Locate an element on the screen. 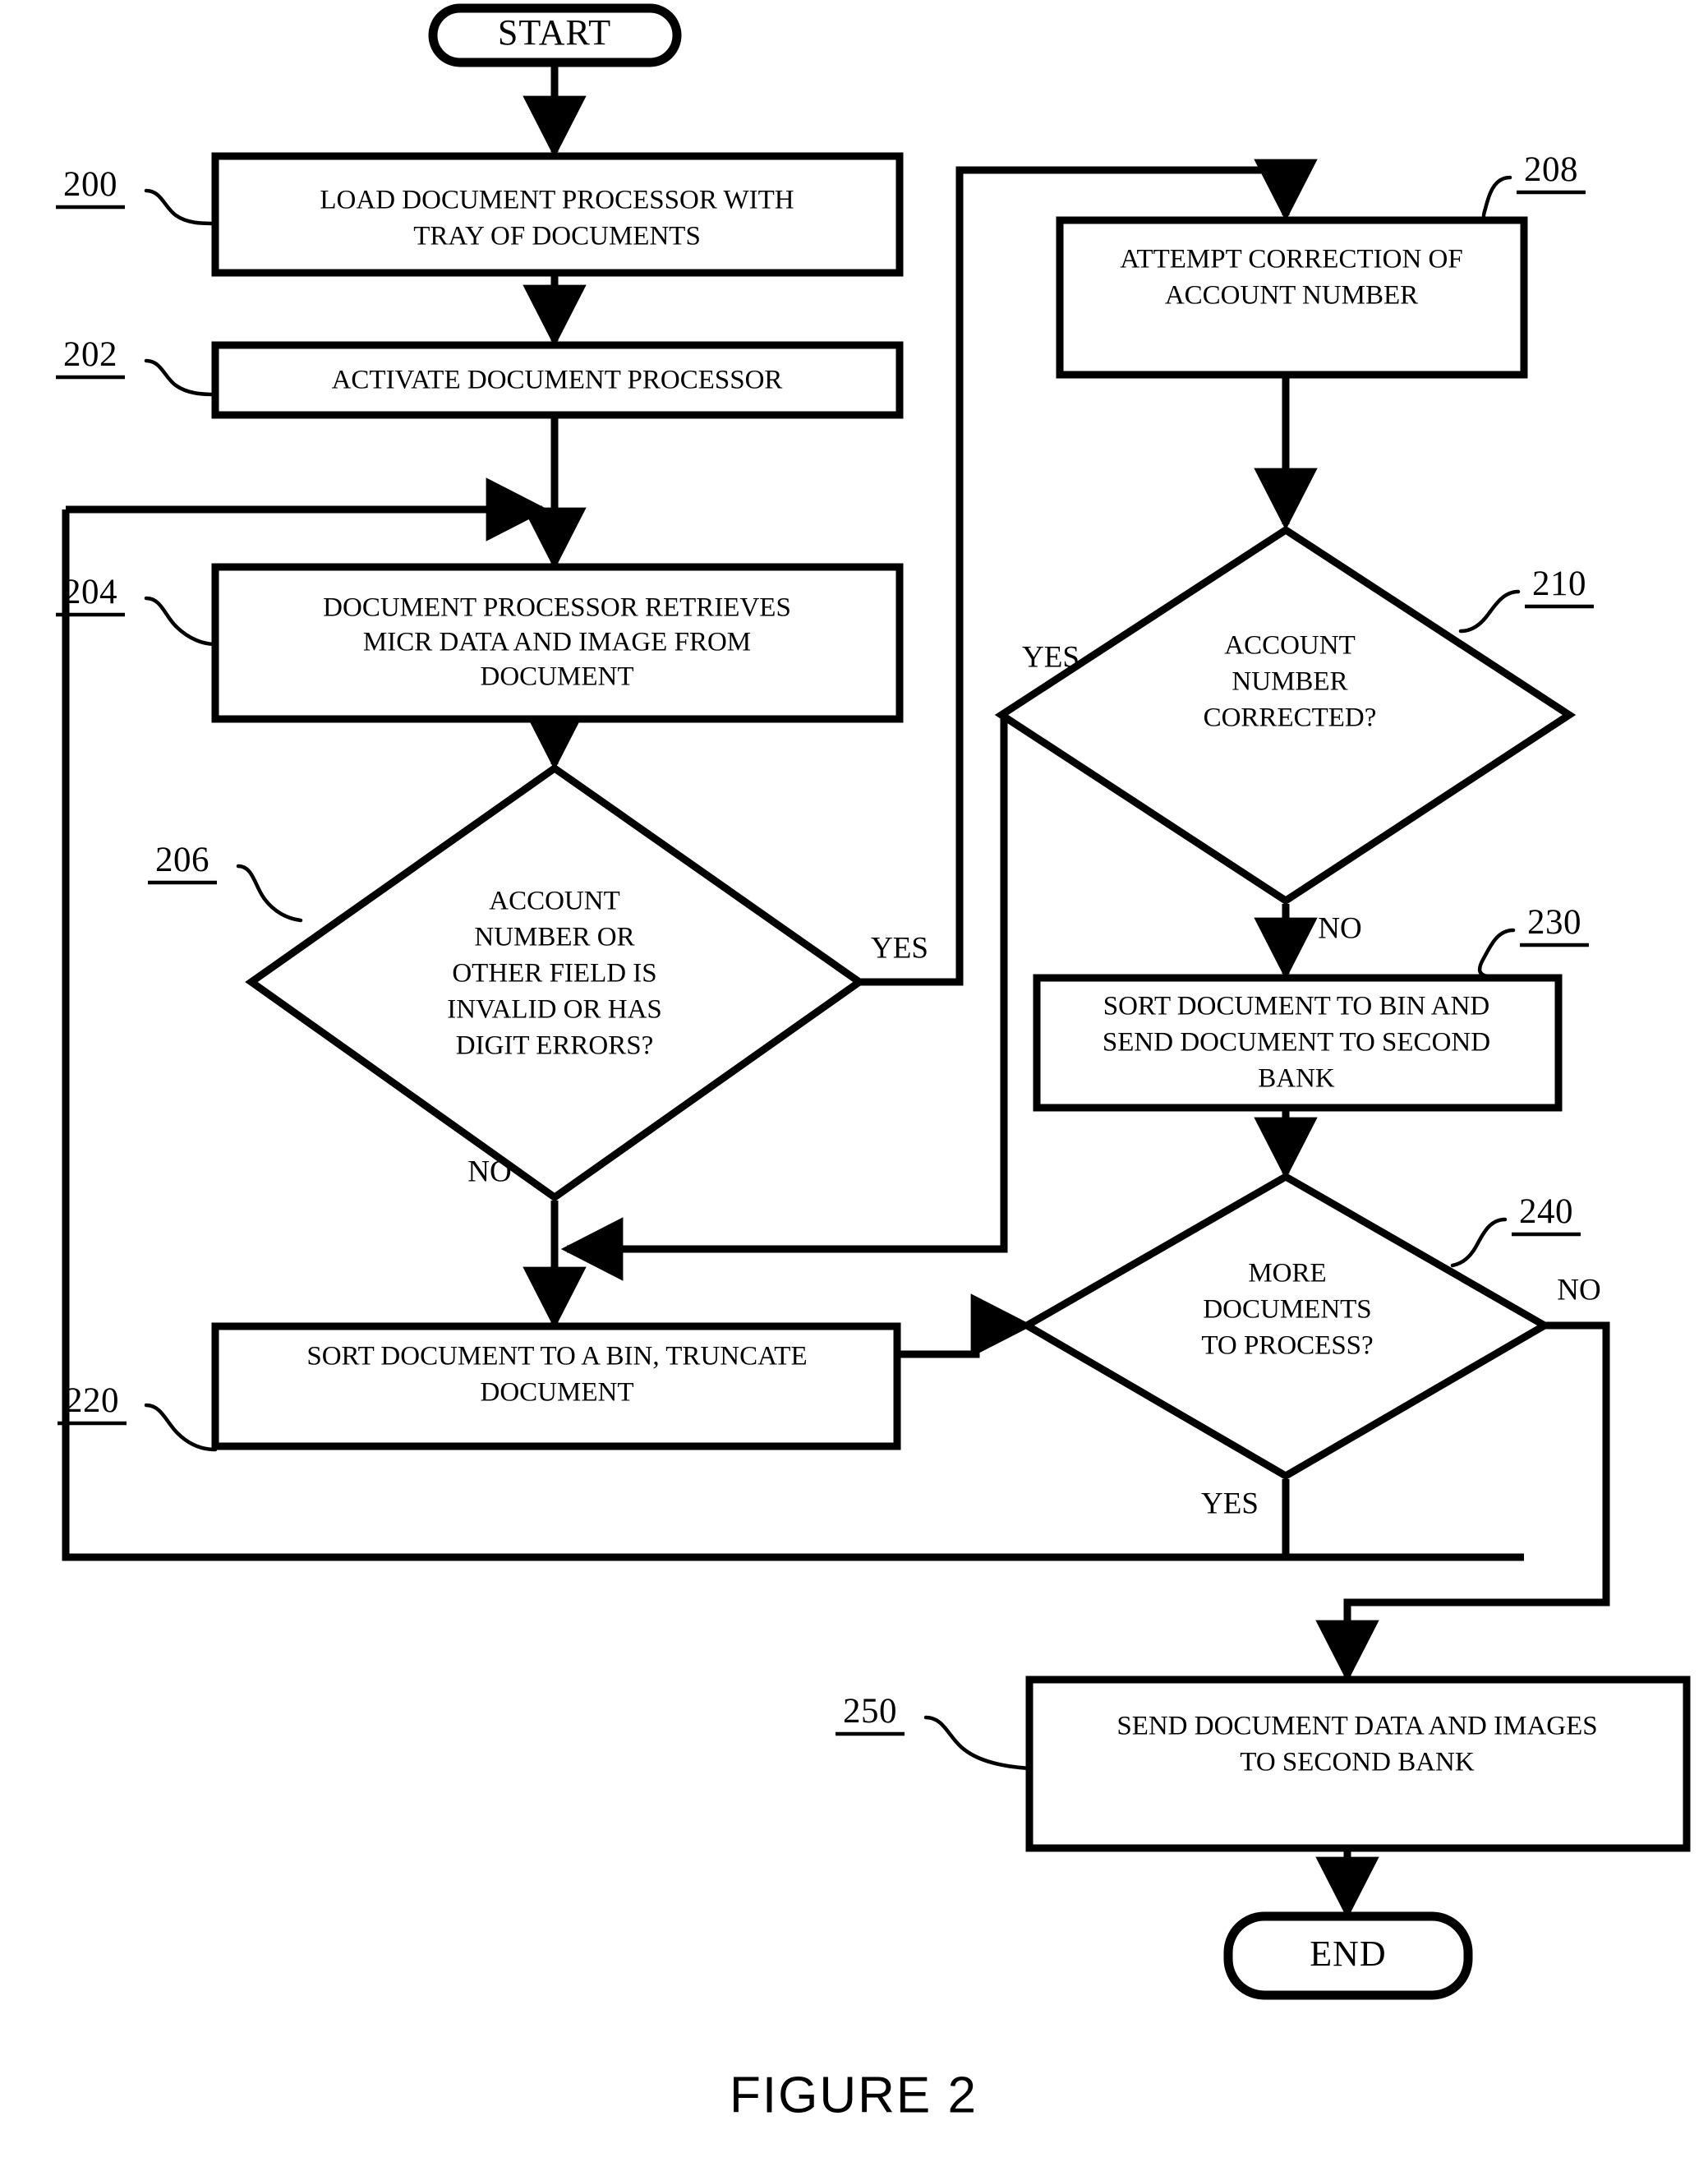 The width and height of the screenshot is (1708, 2162). ref-callout-230: 230 is located at coordinates (1533, 941).